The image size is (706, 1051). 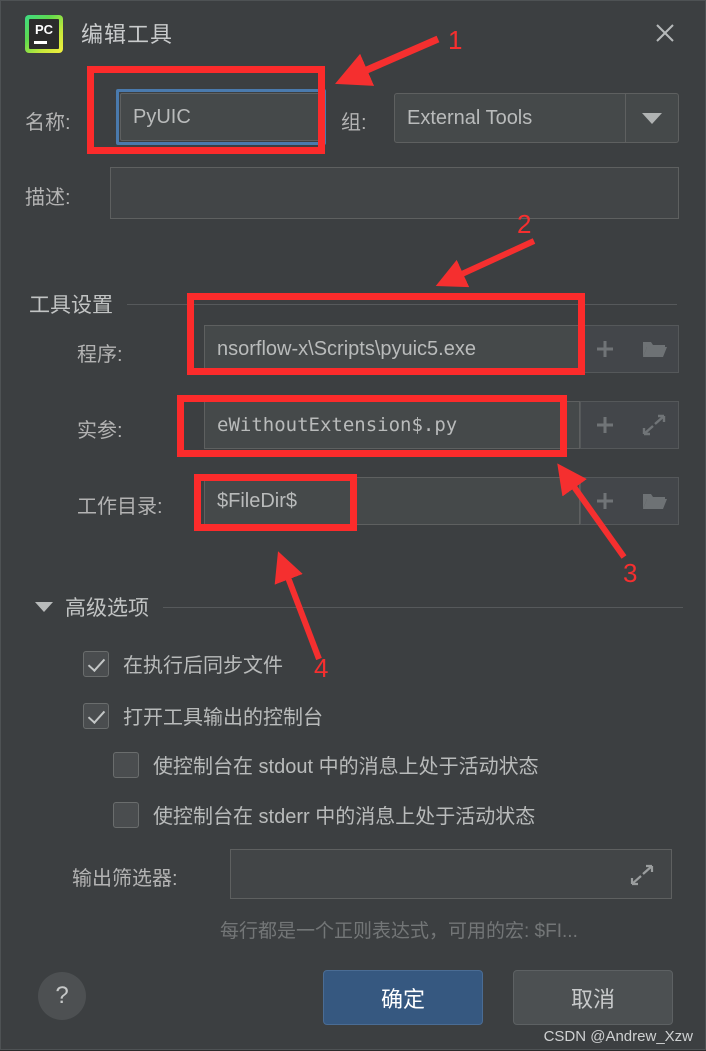 I want to click on tool-settings-section-label: 工具设置, so click(x=71, y=305).